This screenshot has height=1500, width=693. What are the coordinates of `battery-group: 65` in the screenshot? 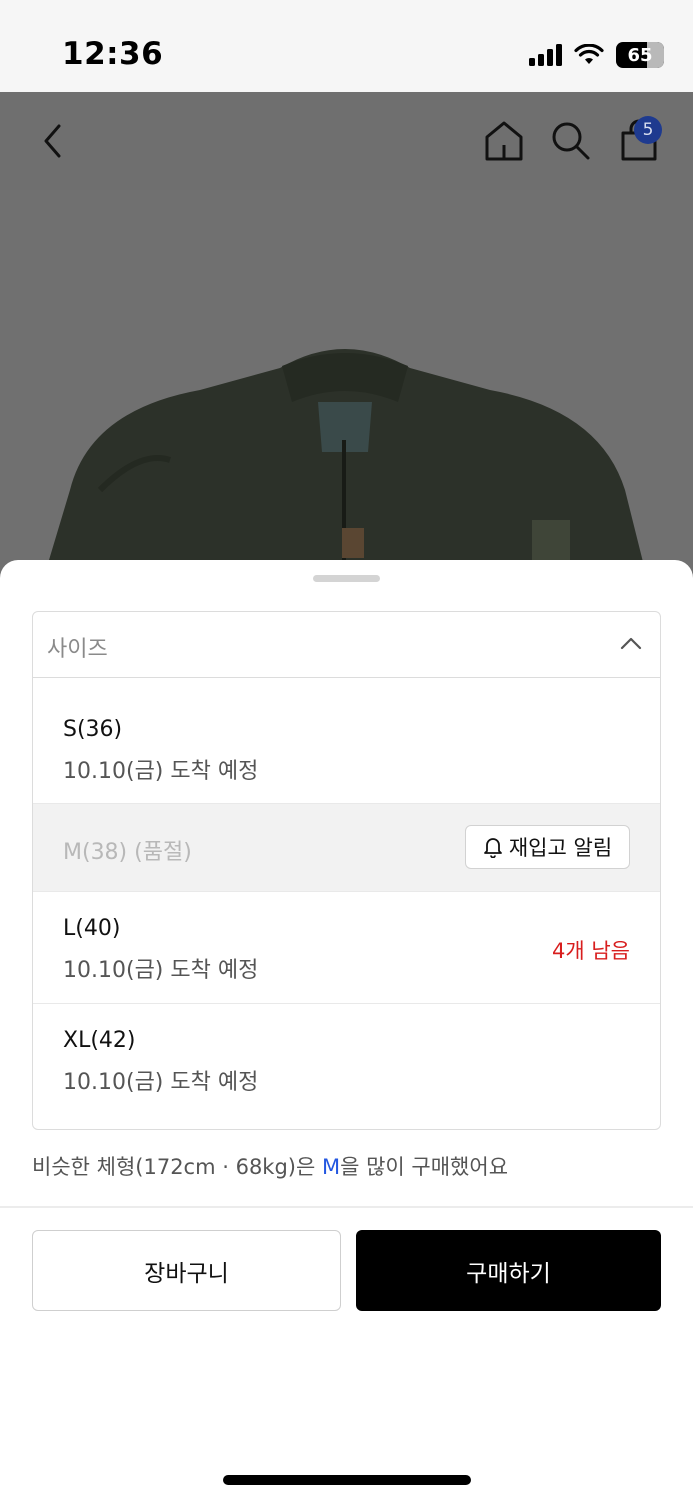 It's located at (640, 55).